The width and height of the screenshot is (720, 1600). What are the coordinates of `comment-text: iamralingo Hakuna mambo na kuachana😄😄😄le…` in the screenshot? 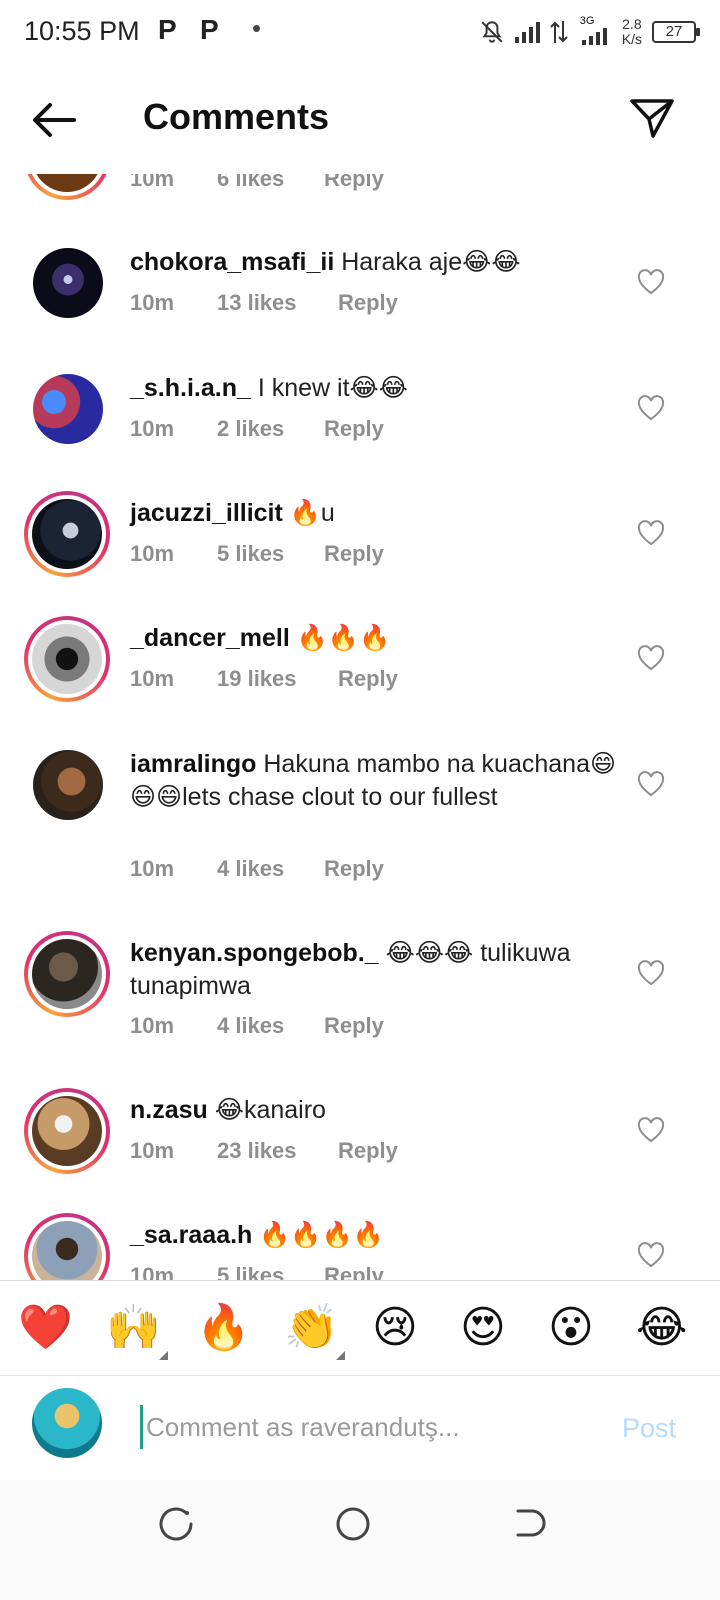 It's located at (373, 780).